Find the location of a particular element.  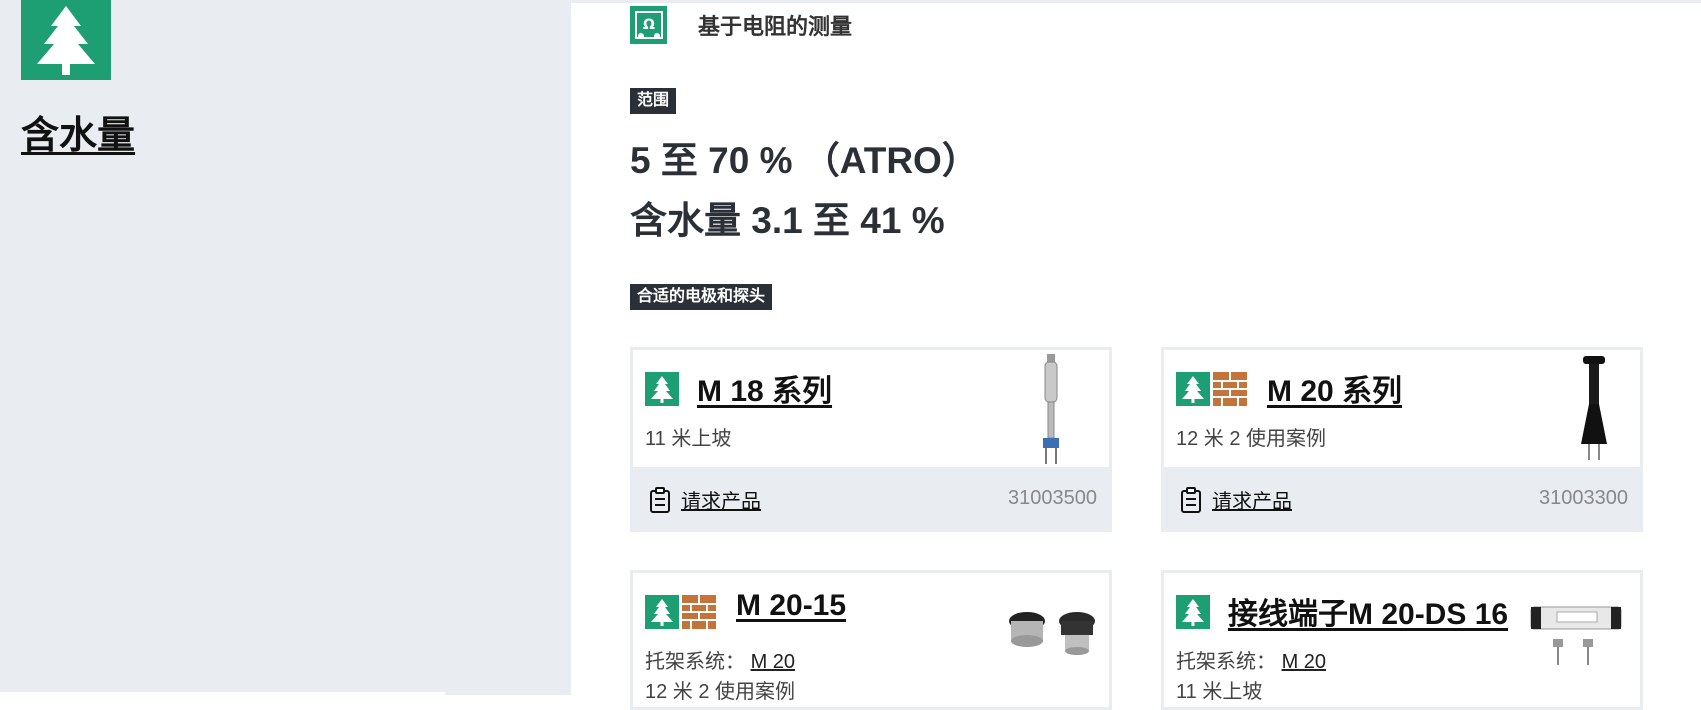

product-name-link: M 18 系列 is located at coordinates (764, 388).